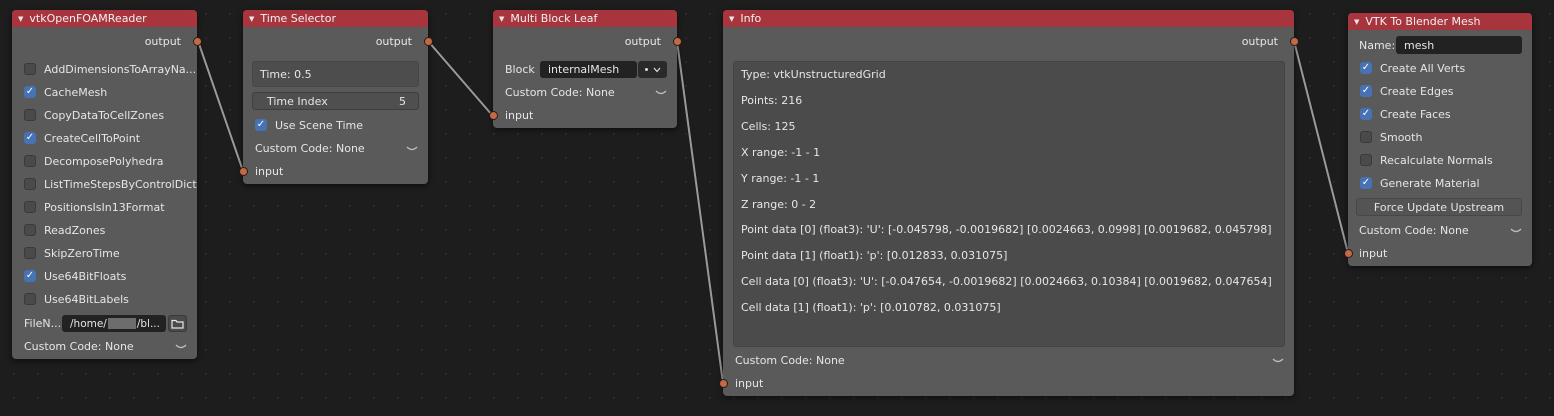 The image size is (1554, 416). I want to click on info-line: Points: 216, so click(772, 100).